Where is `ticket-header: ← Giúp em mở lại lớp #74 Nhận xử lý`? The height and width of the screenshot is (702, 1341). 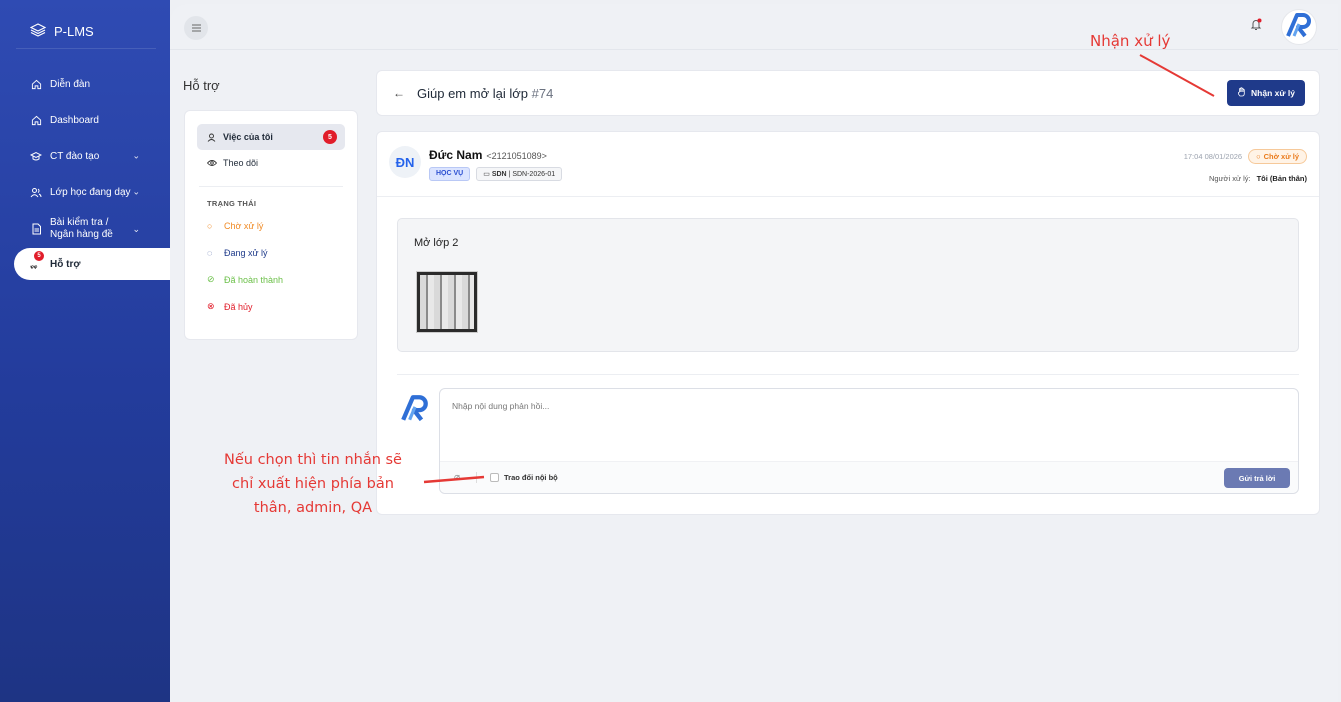
ticket-header: ← Giúp em mở lại lớp #74 Nhận xử lý is located at coordinates (848, 93).